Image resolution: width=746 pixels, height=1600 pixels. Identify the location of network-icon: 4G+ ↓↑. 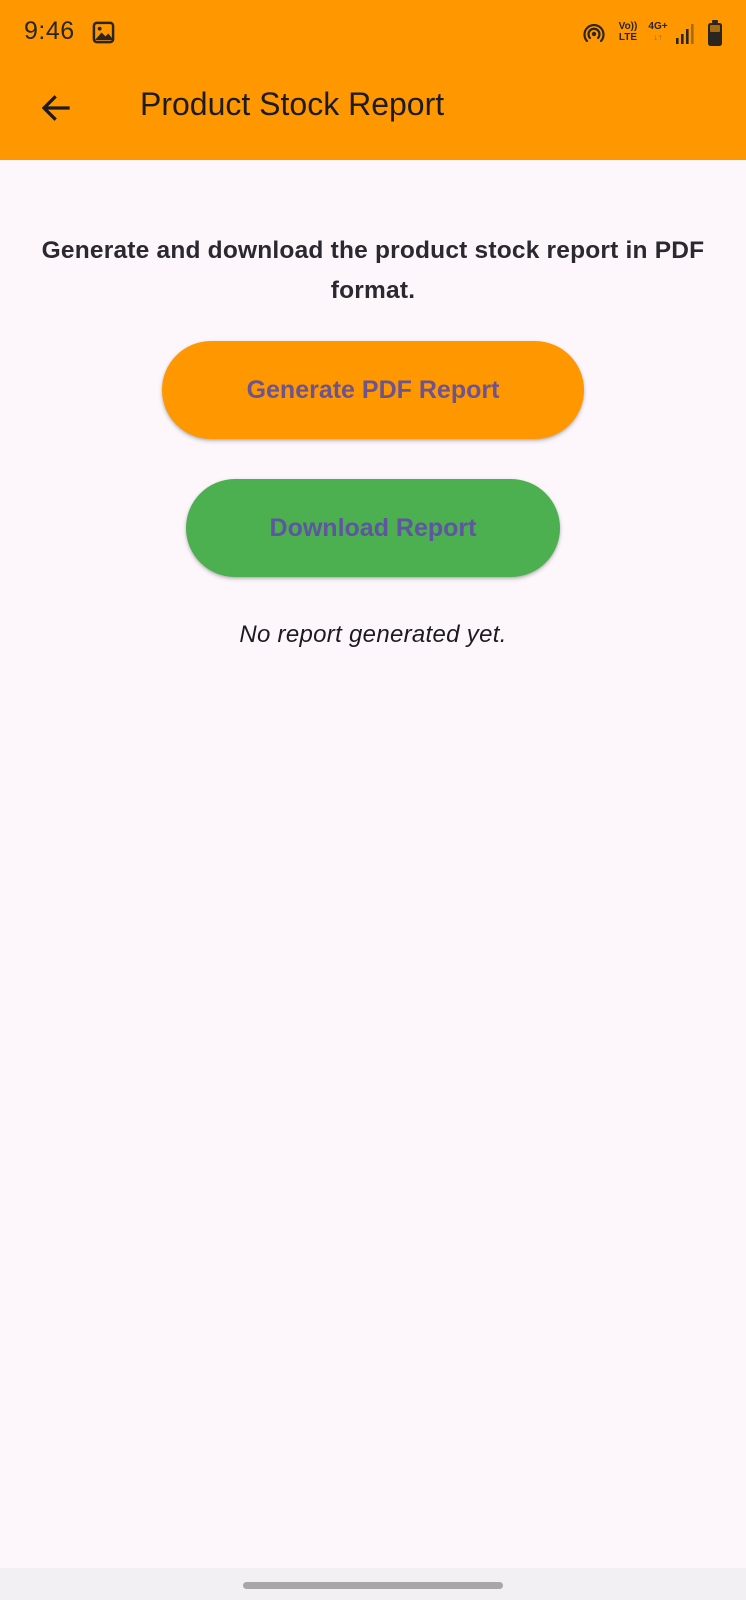
(658, 34).